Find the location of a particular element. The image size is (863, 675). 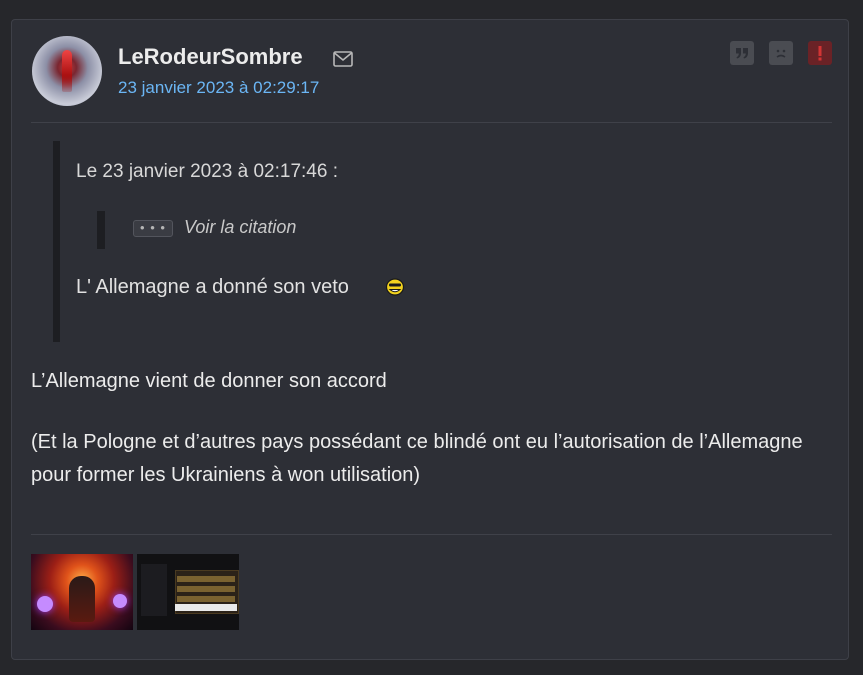

nested-quote-bar is located at coordinates (101, 230).